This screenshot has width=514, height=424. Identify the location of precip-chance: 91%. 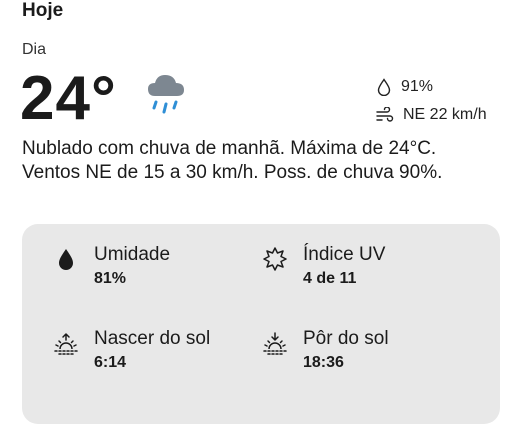
(404, 87).